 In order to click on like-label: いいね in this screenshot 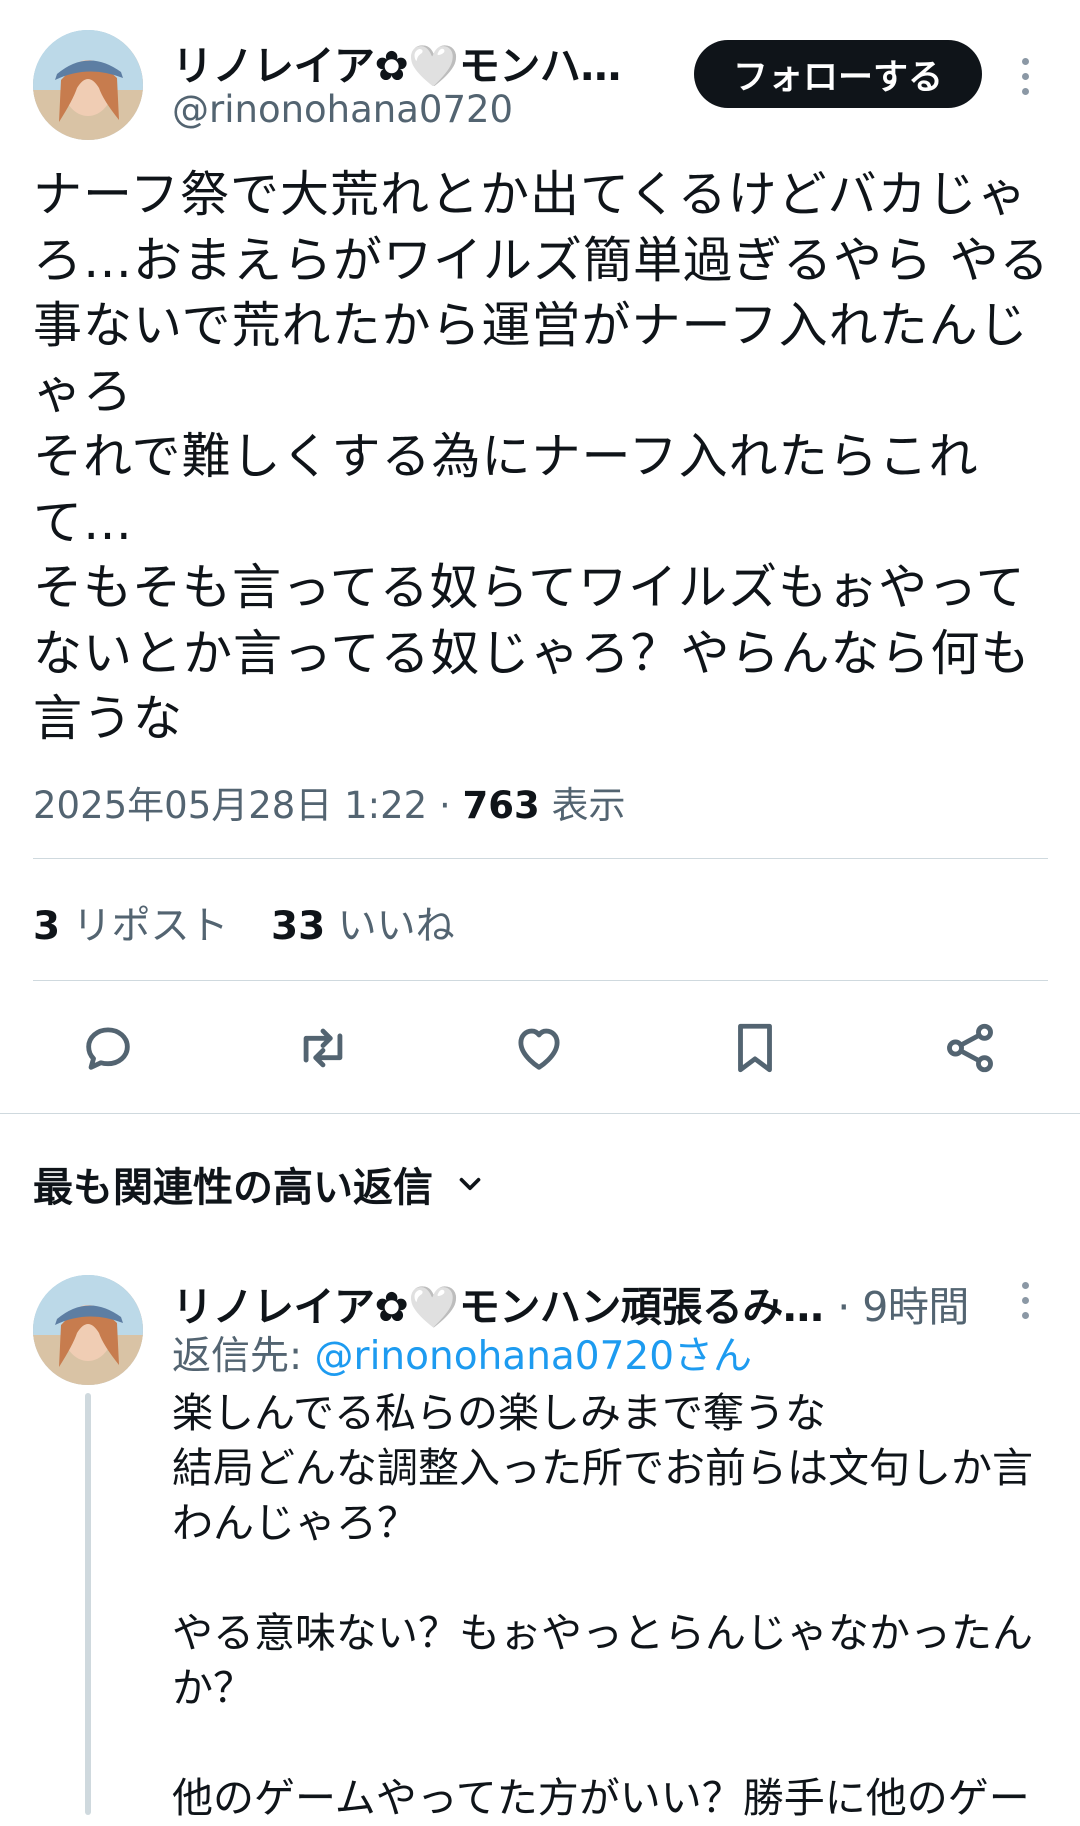, I will do `click(396, 926)`.